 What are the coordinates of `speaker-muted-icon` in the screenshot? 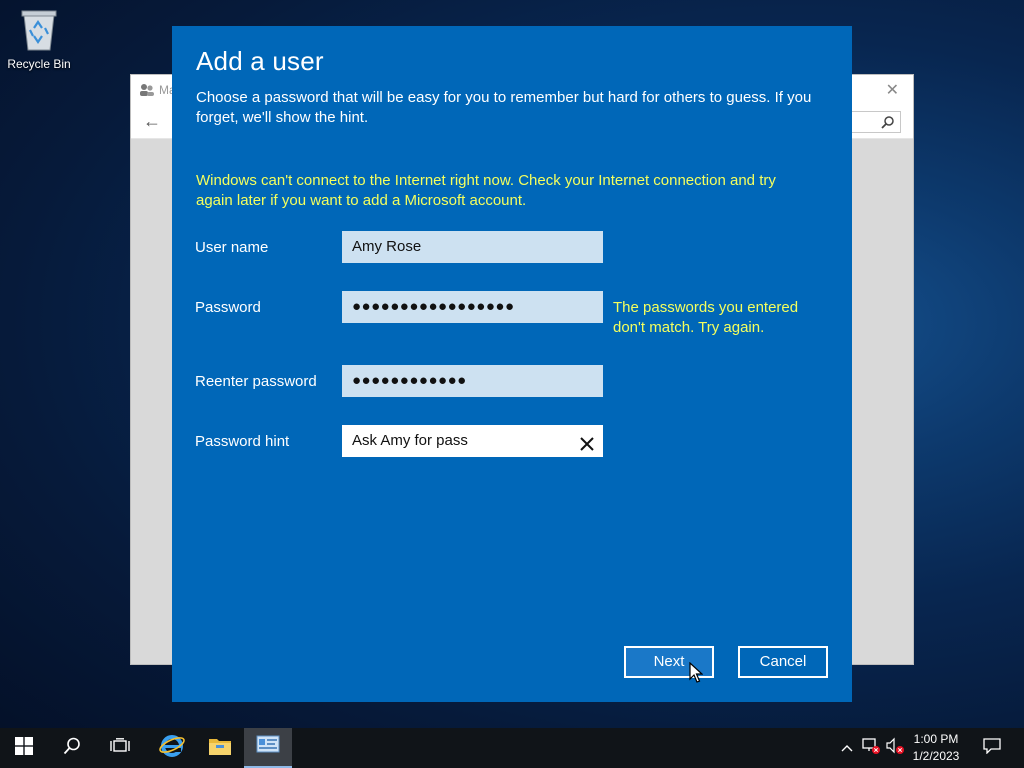 It's located at (895, 748).